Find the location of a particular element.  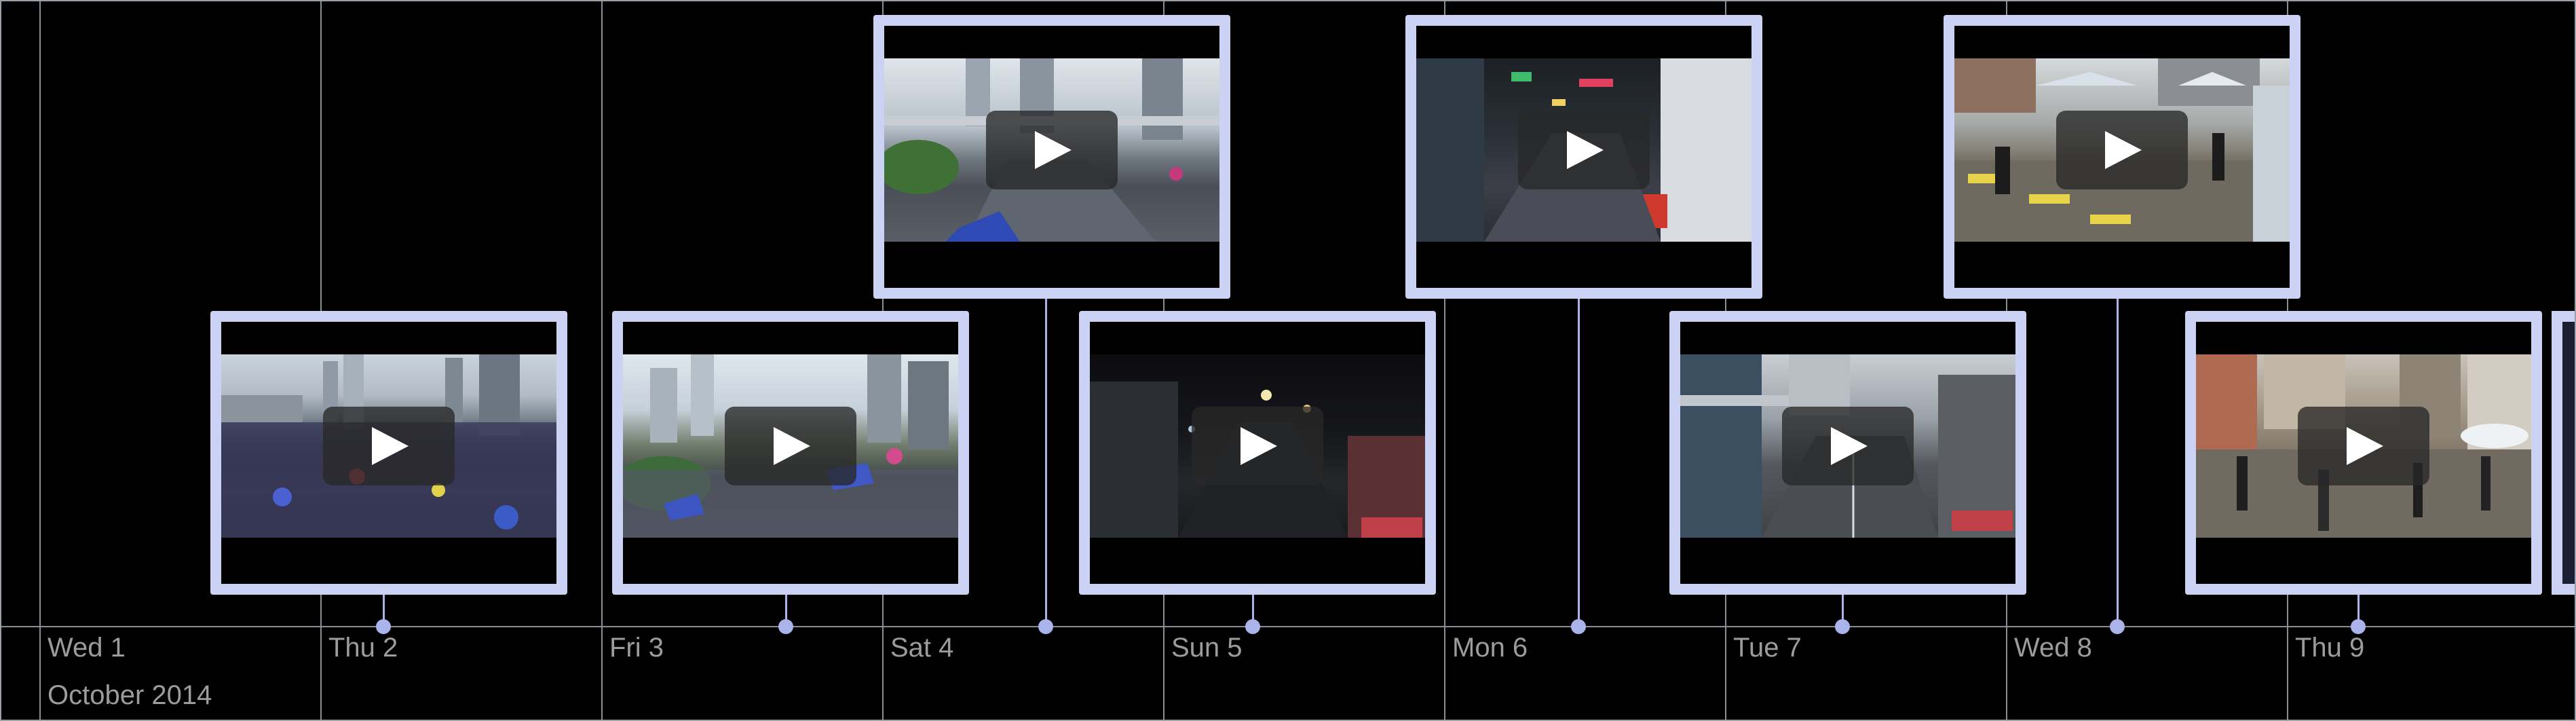

day-label: Sat 4 is located at coordinates (922, 648).